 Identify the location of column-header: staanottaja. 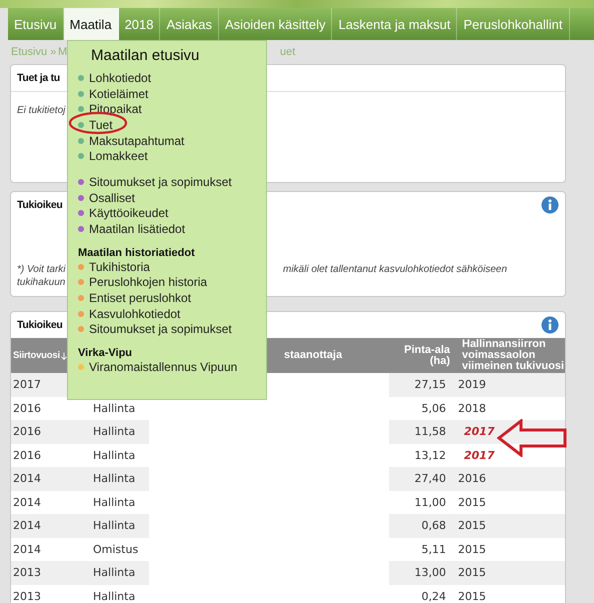
(328, 355).